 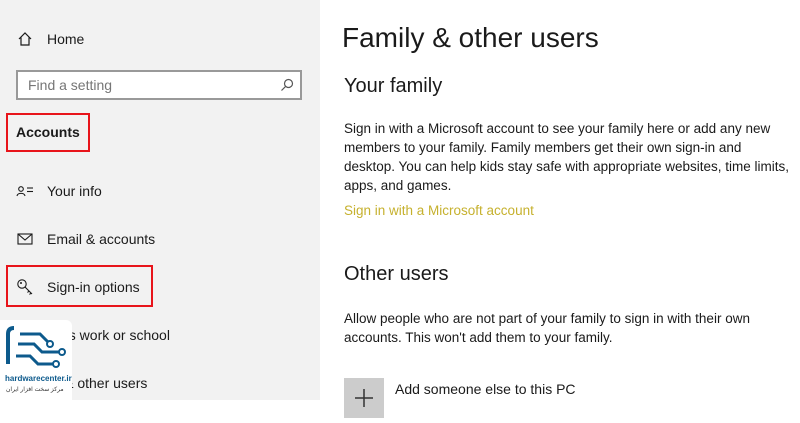 I want to click on search-input, so click(x=148, y=85).